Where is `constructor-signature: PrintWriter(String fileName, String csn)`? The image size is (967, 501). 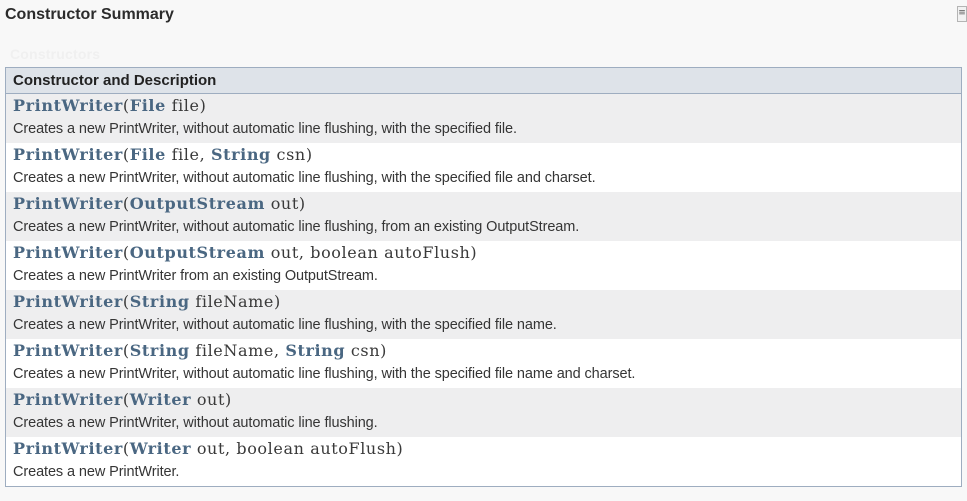 constructor-signature: PrintWriter(String fileName, String csn) is located at coordinates (200, 350).